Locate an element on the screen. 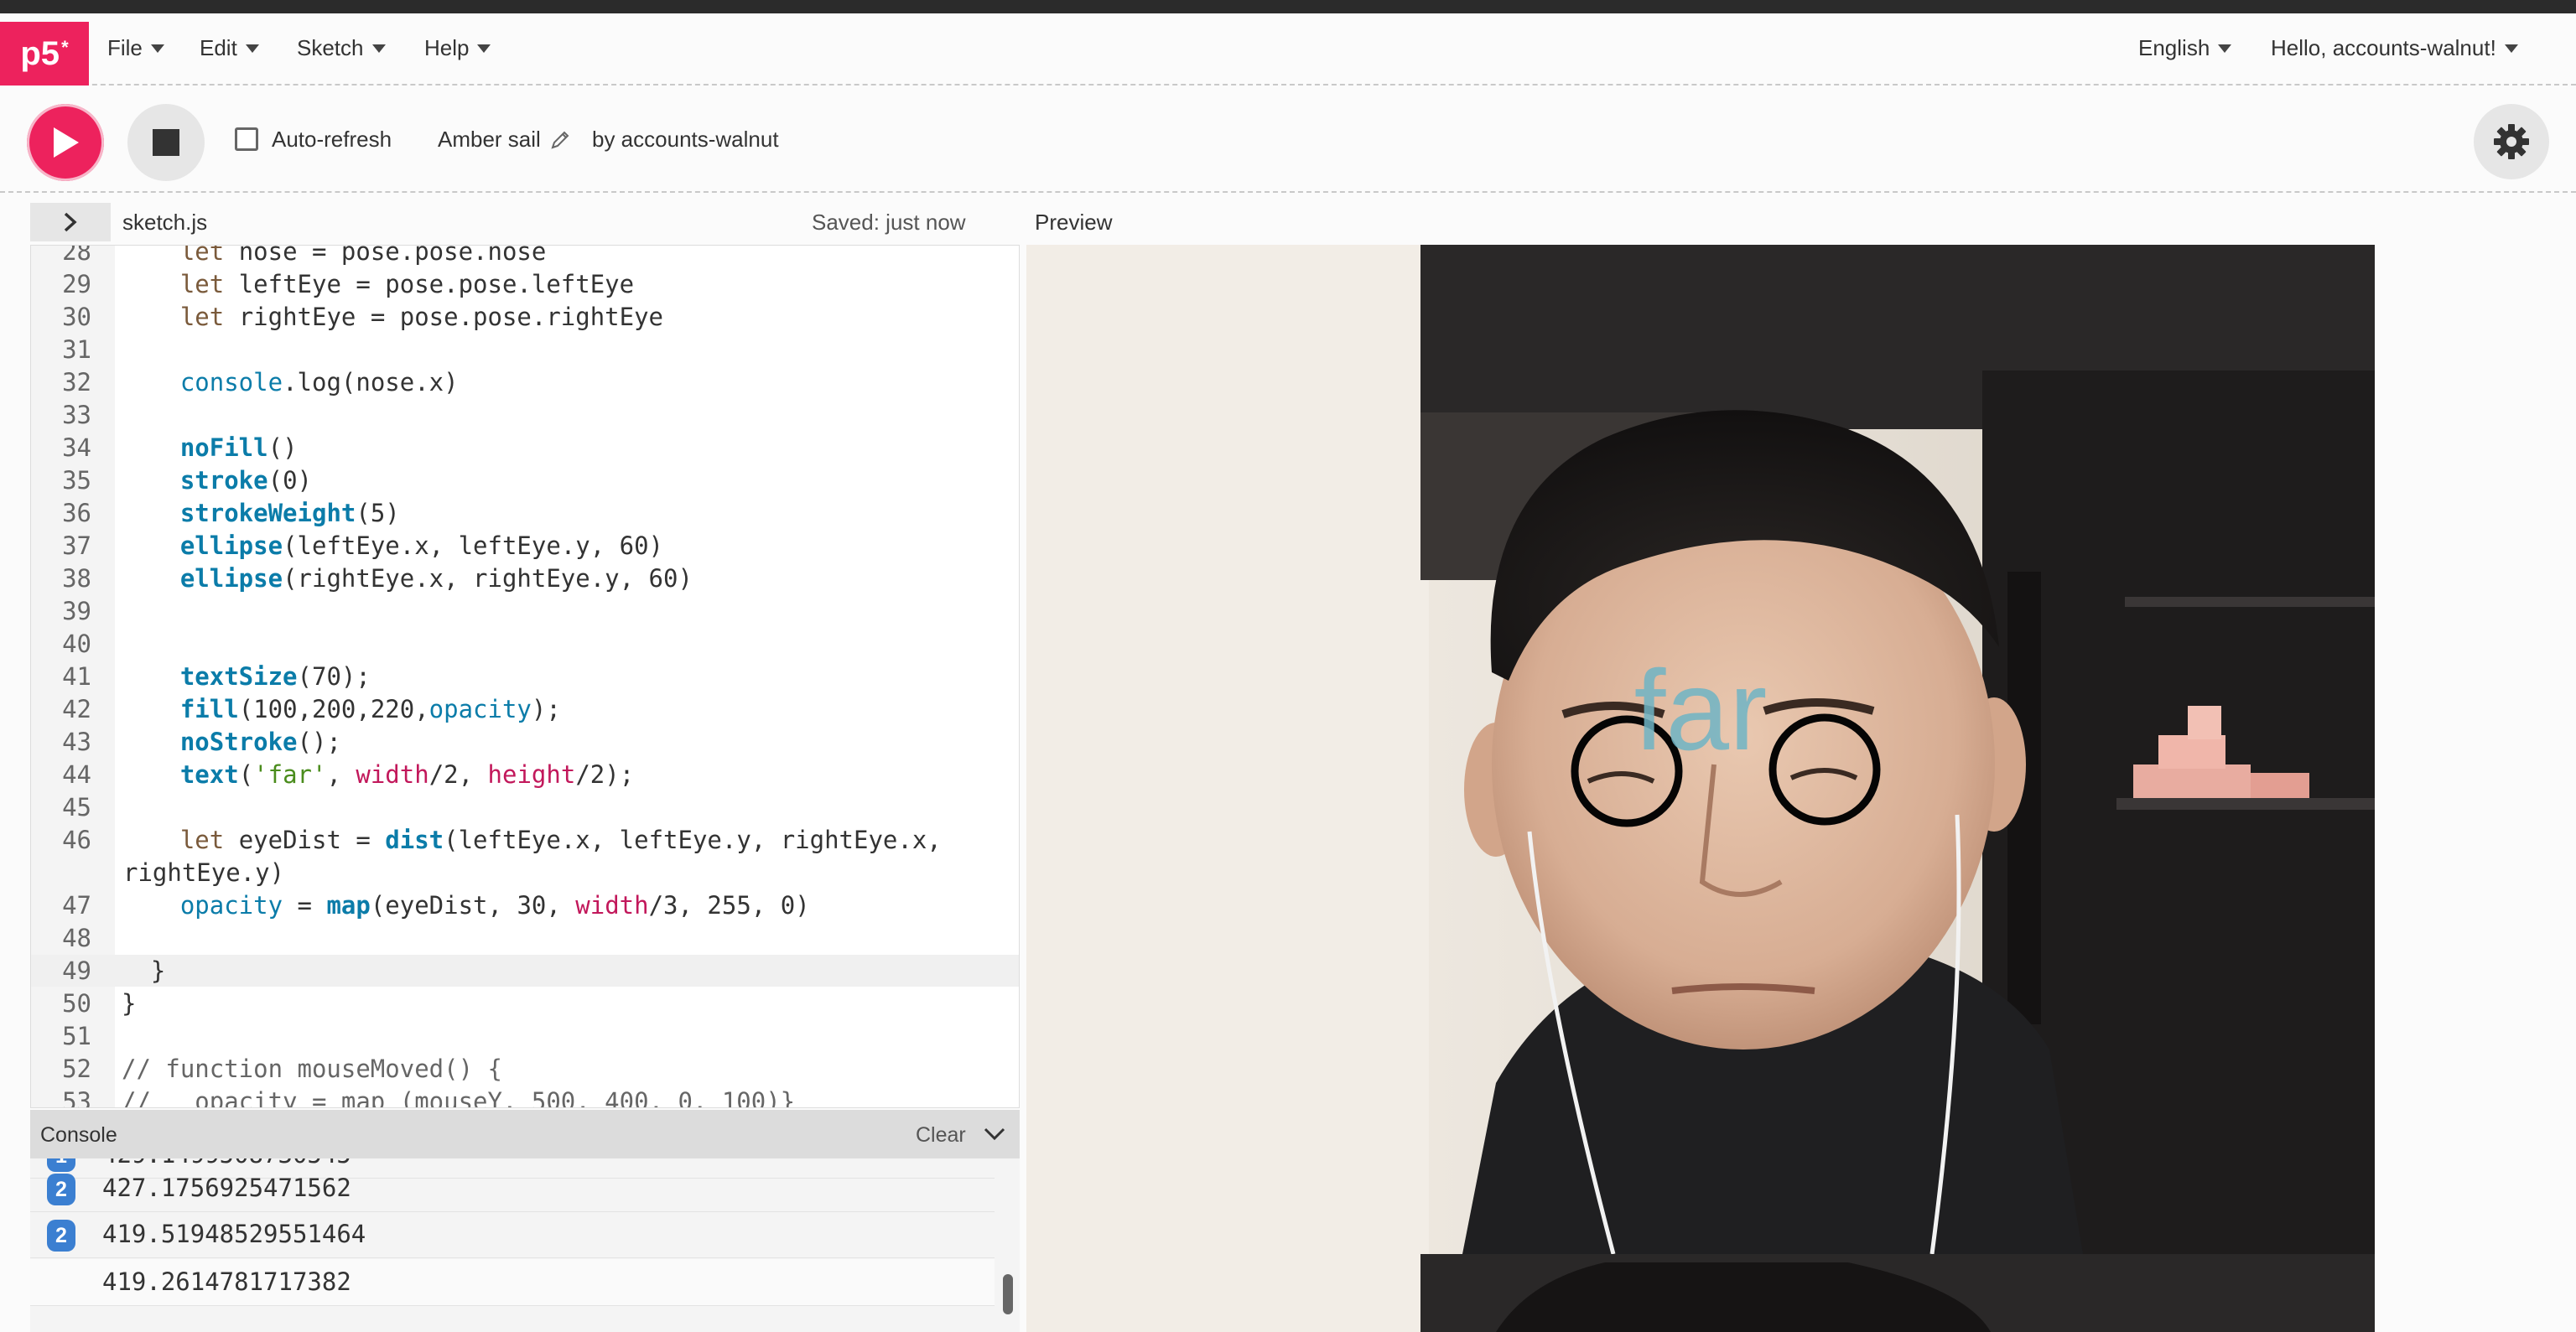  browser-top-strip is located at coordinates (1288, 6).